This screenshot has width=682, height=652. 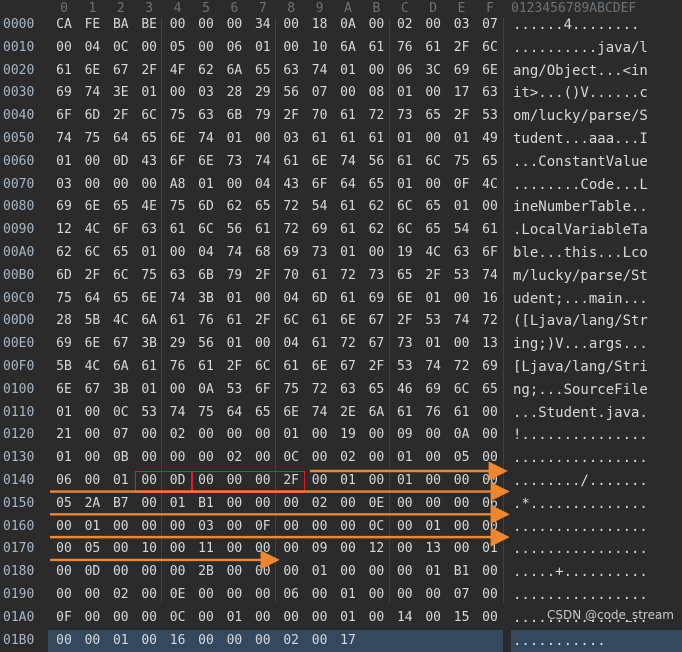 I want to click on hex-byte: 62, so click(x=234, y=207).